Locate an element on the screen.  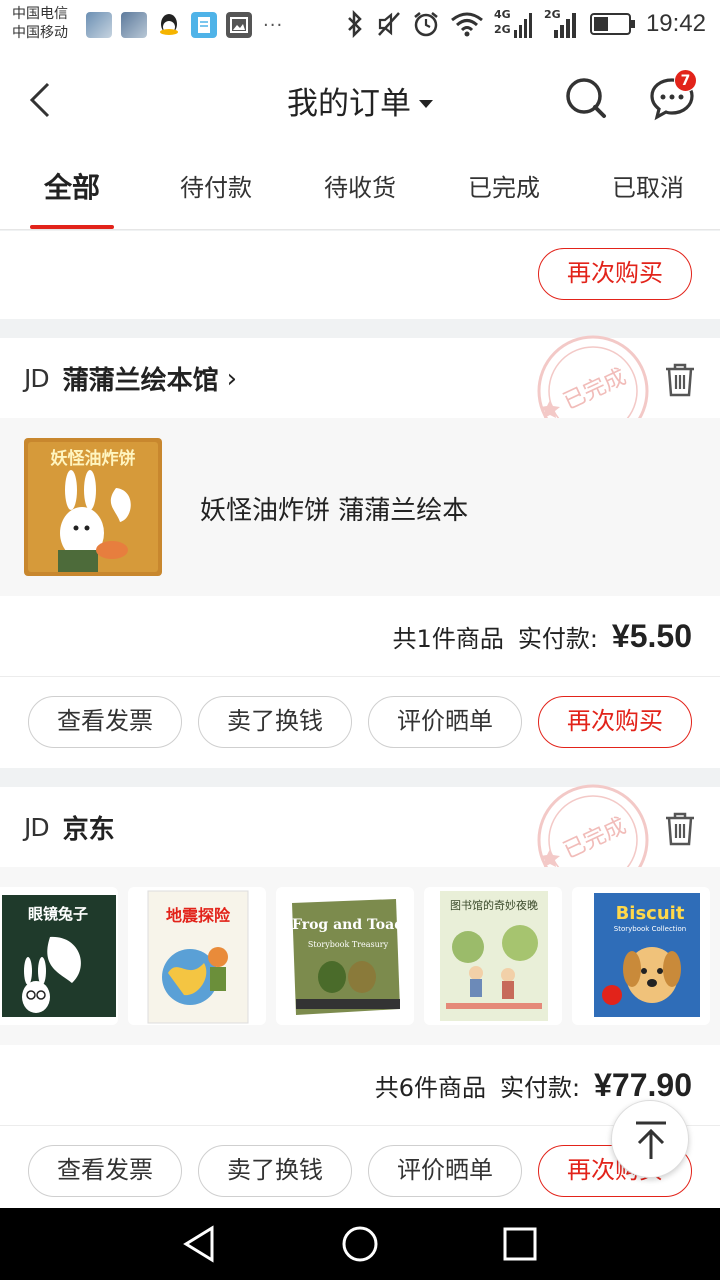
back-to-top-button is located at coordinates (650, 1139).